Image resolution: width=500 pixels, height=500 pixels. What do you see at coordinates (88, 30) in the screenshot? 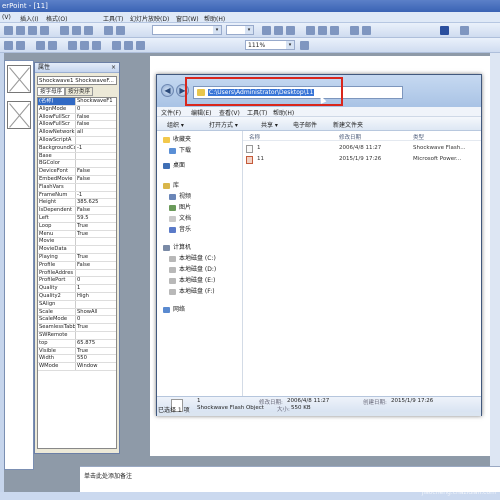
I see `paste-icon` at bounding box center [88, 30].